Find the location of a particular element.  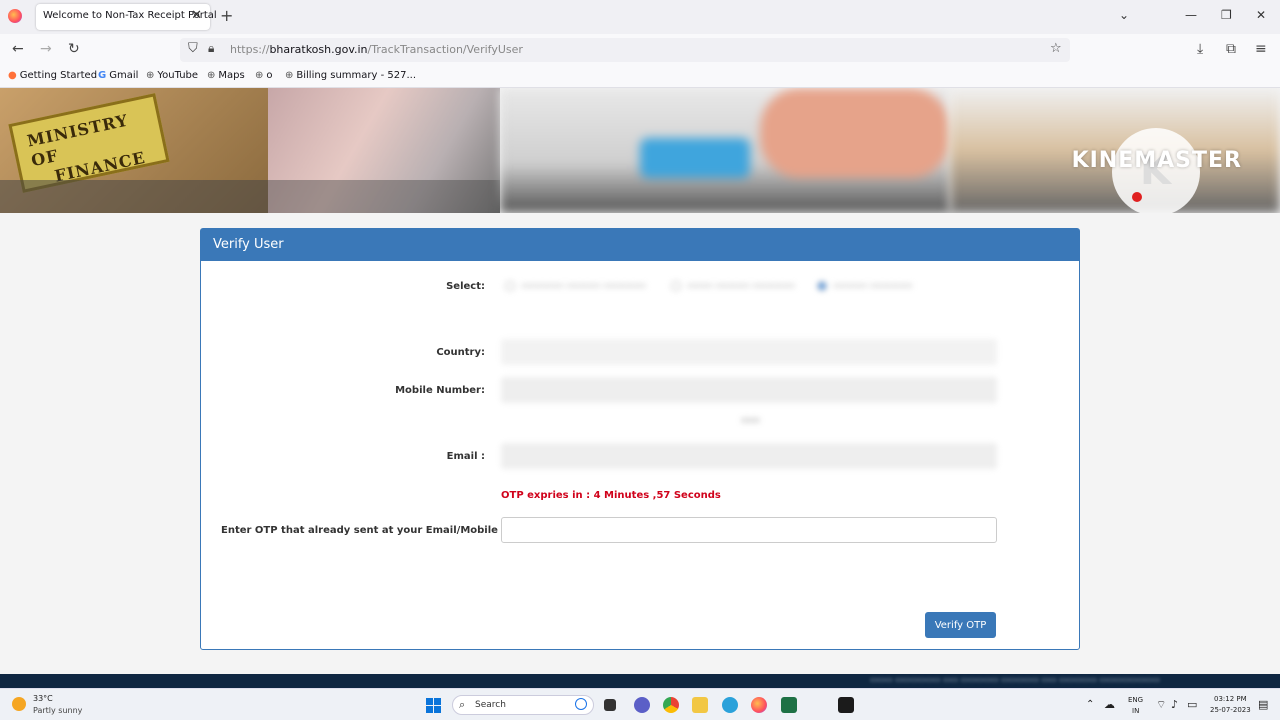

task-view-icon is located at coordinates (610, 705).